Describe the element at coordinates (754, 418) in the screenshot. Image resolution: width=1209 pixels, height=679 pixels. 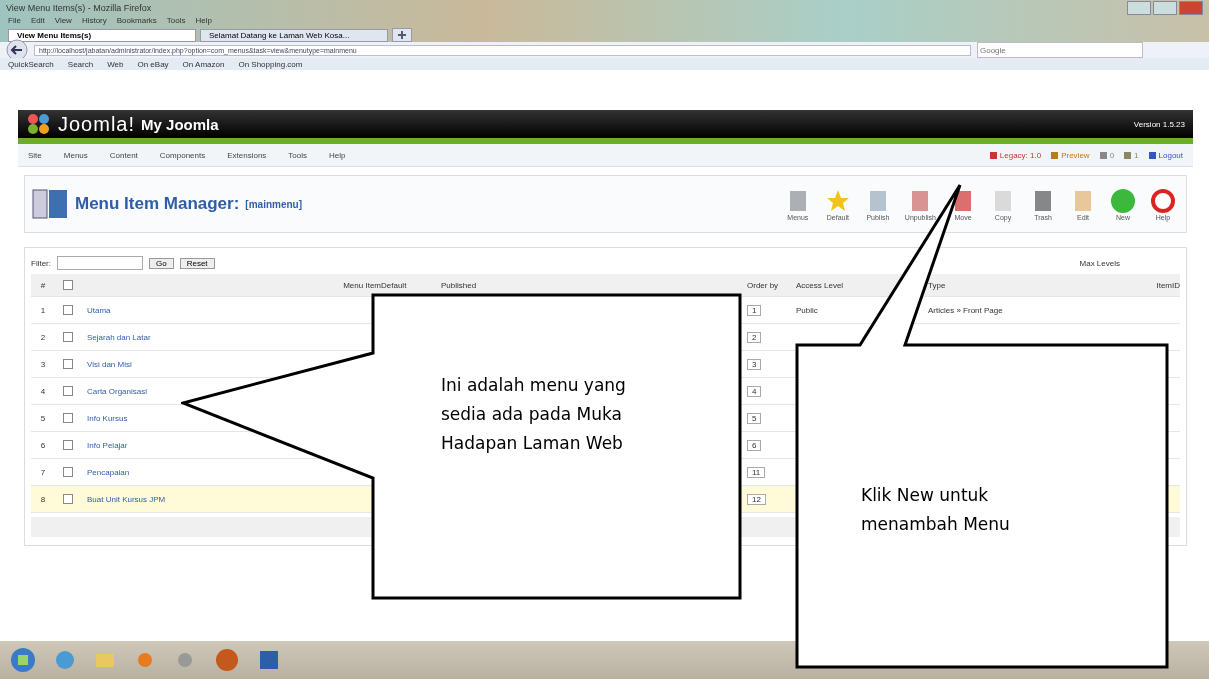
I see `order-field: 5` at that location.